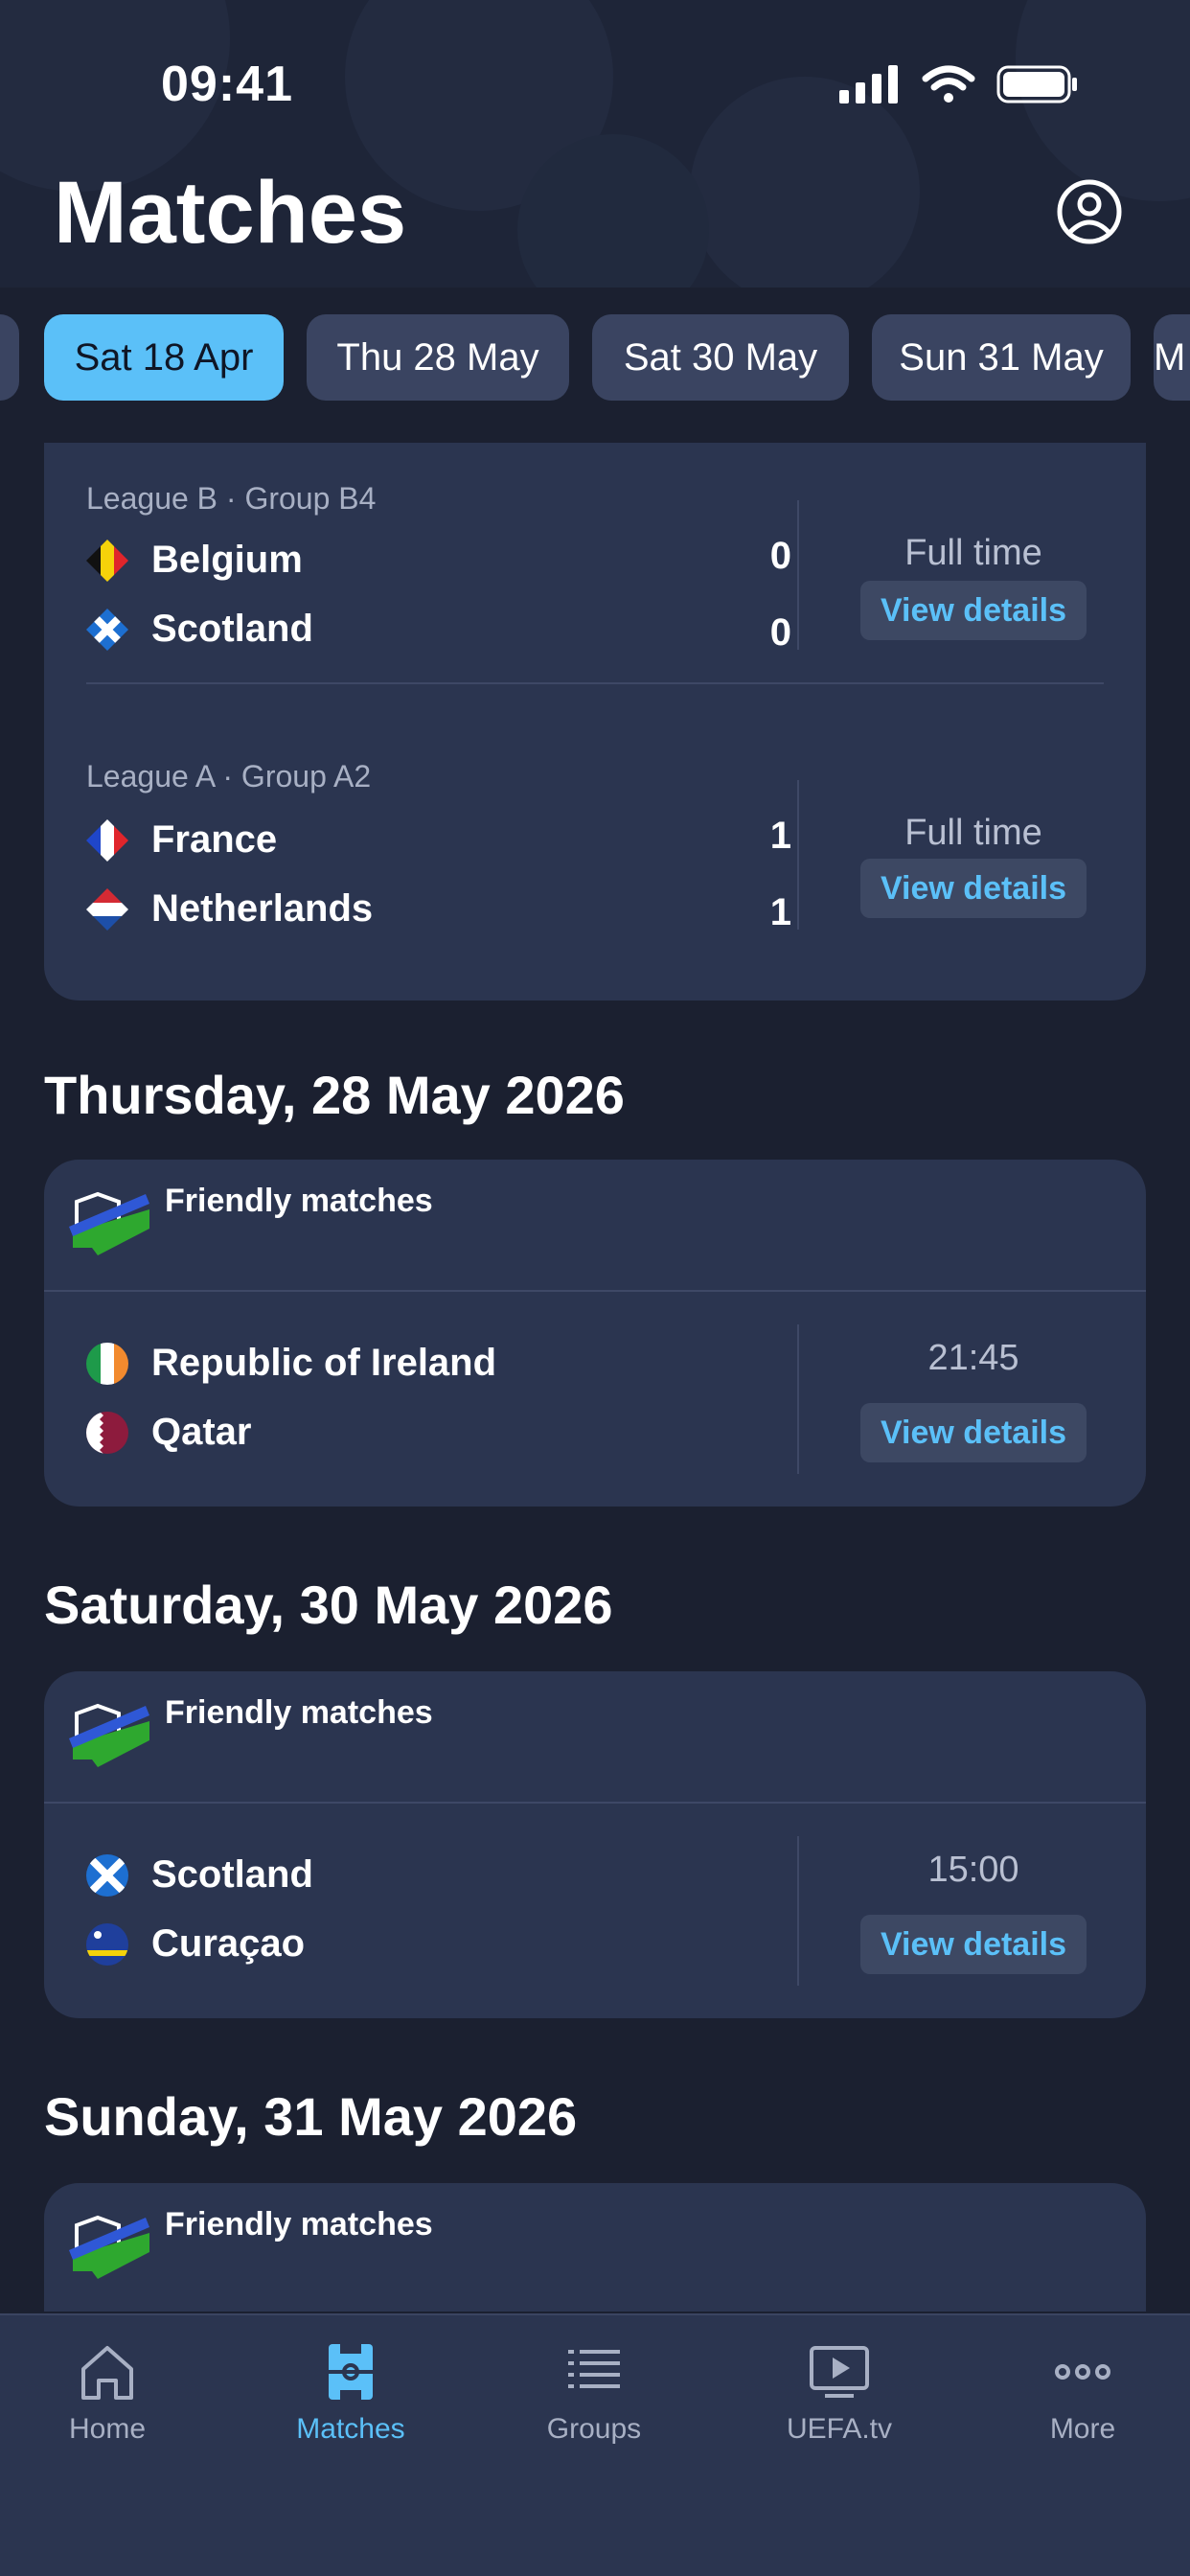  I want to click on team-row-home: Belgium, so click(195, 560).